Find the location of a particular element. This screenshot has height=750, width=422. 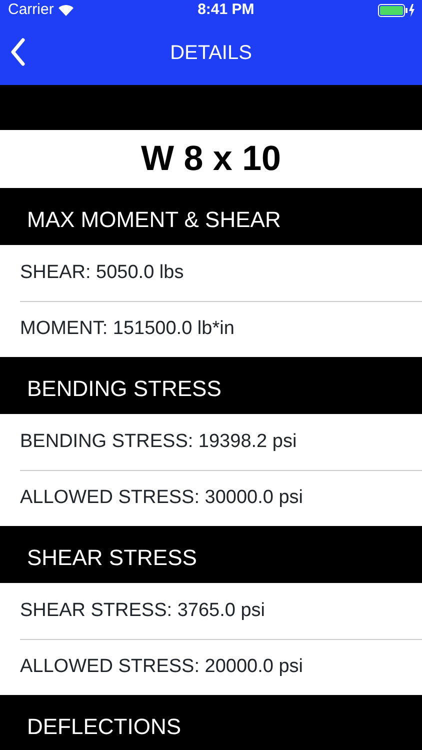

section-header: SHEAR STRESS is located at coordinates (211, 554).